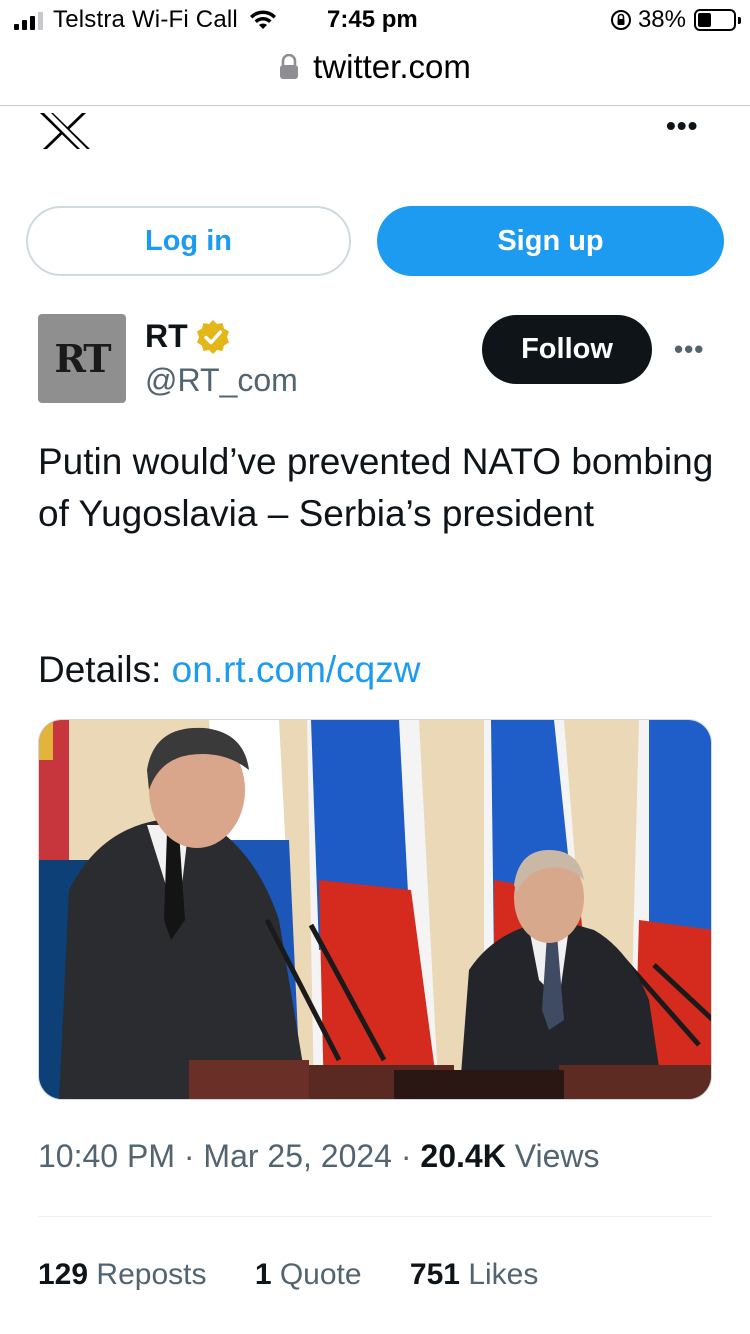  I want to click on quotes-label: Quote, so click(320, 1274).